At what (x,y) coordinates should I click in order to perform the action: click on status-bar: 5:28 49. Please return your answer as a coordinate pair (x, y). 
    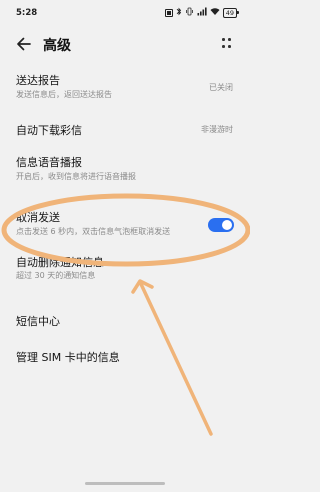
    Looking at the image, I should click on (125, 12).